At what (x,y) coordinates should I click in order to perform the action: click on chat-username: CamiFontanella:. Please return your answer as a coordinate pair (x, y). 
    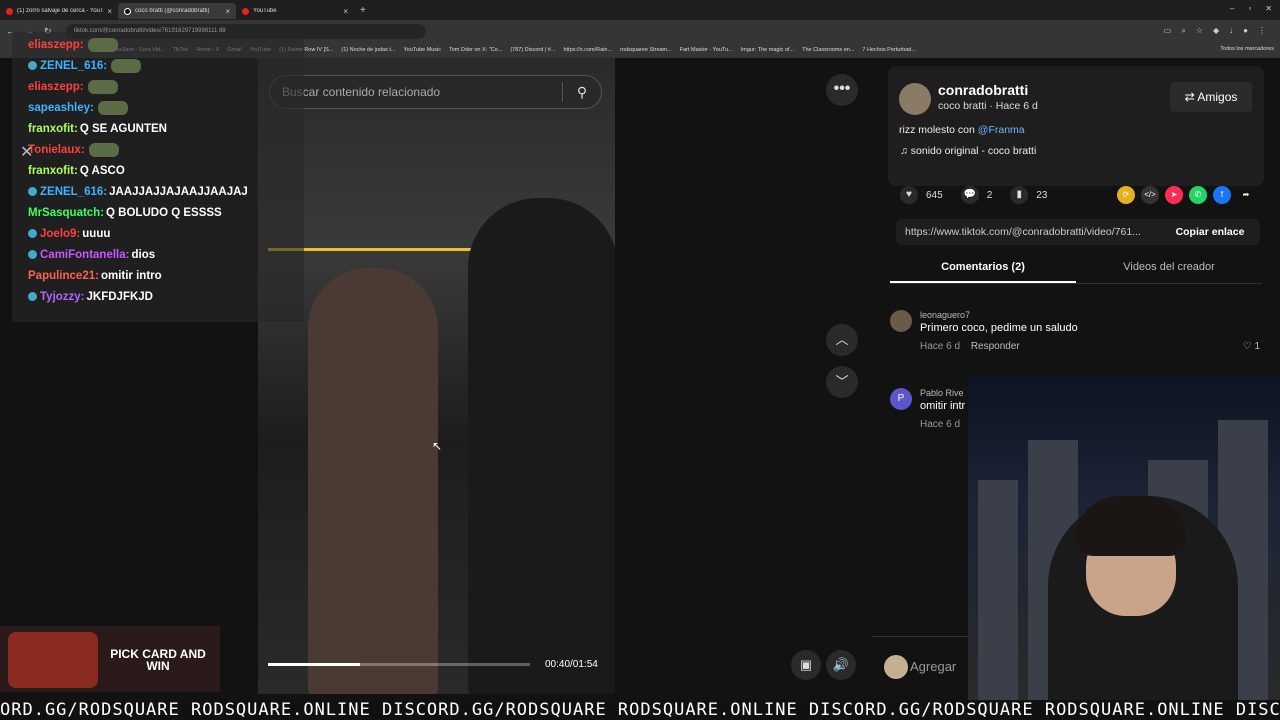
    Looking at the image, I should click on (85, 254).